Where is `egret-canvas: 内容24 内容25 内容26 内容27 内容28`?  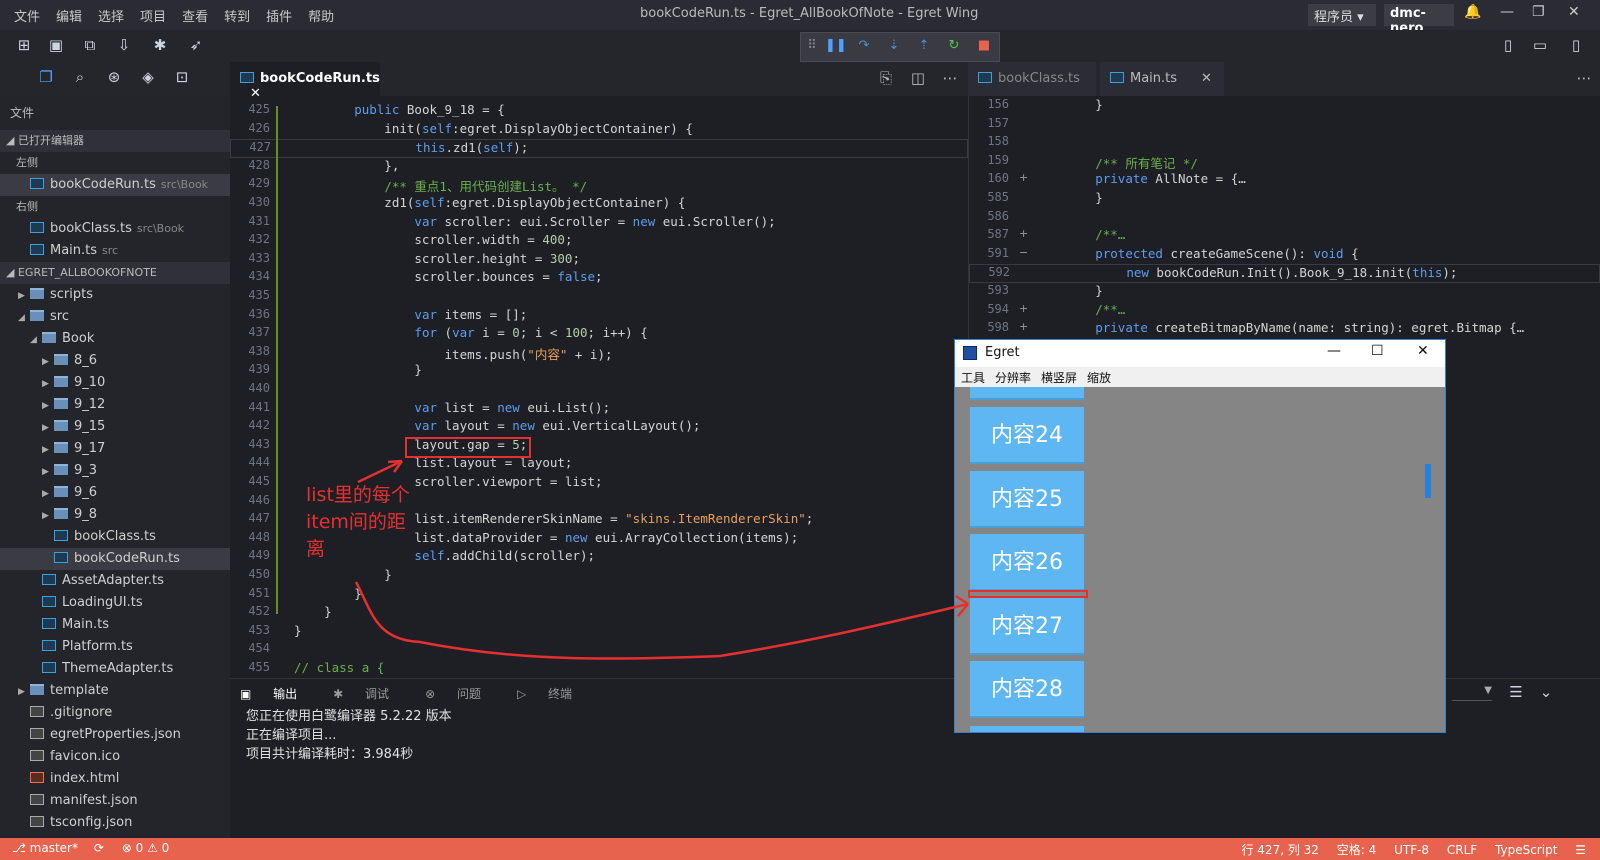 egret-canvas: 内容24 内容25 内容26 内容27 内容28 is located at coordinates (1200, 559).